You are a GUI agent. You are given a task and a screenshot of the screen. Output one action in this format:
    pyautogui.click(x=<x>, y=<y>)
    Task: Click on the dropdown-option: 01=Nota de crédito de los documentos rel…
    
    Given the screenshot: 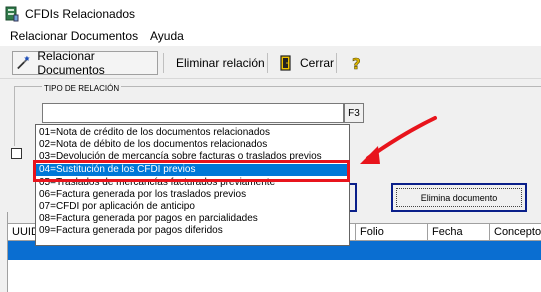 What is the action you would take?
    pyautogui.click(x=192, y=133)
    